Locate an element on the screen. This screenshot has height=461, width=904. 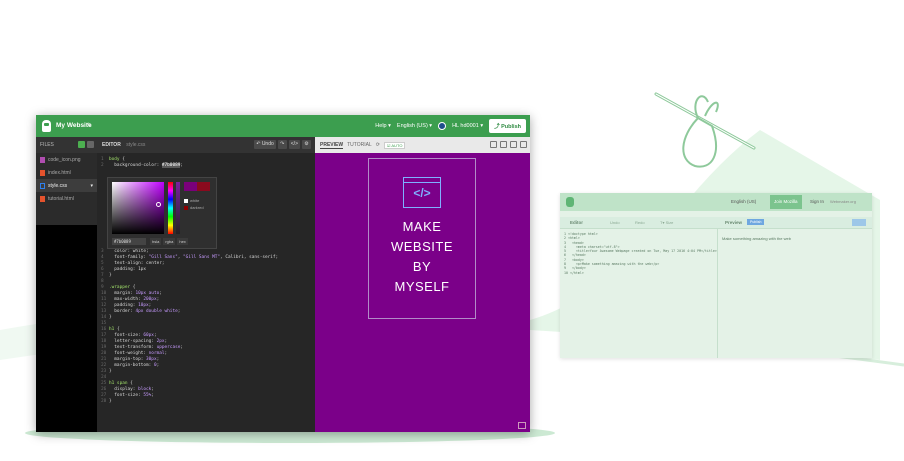
opacity-slider is located at coordinates (178, 208).